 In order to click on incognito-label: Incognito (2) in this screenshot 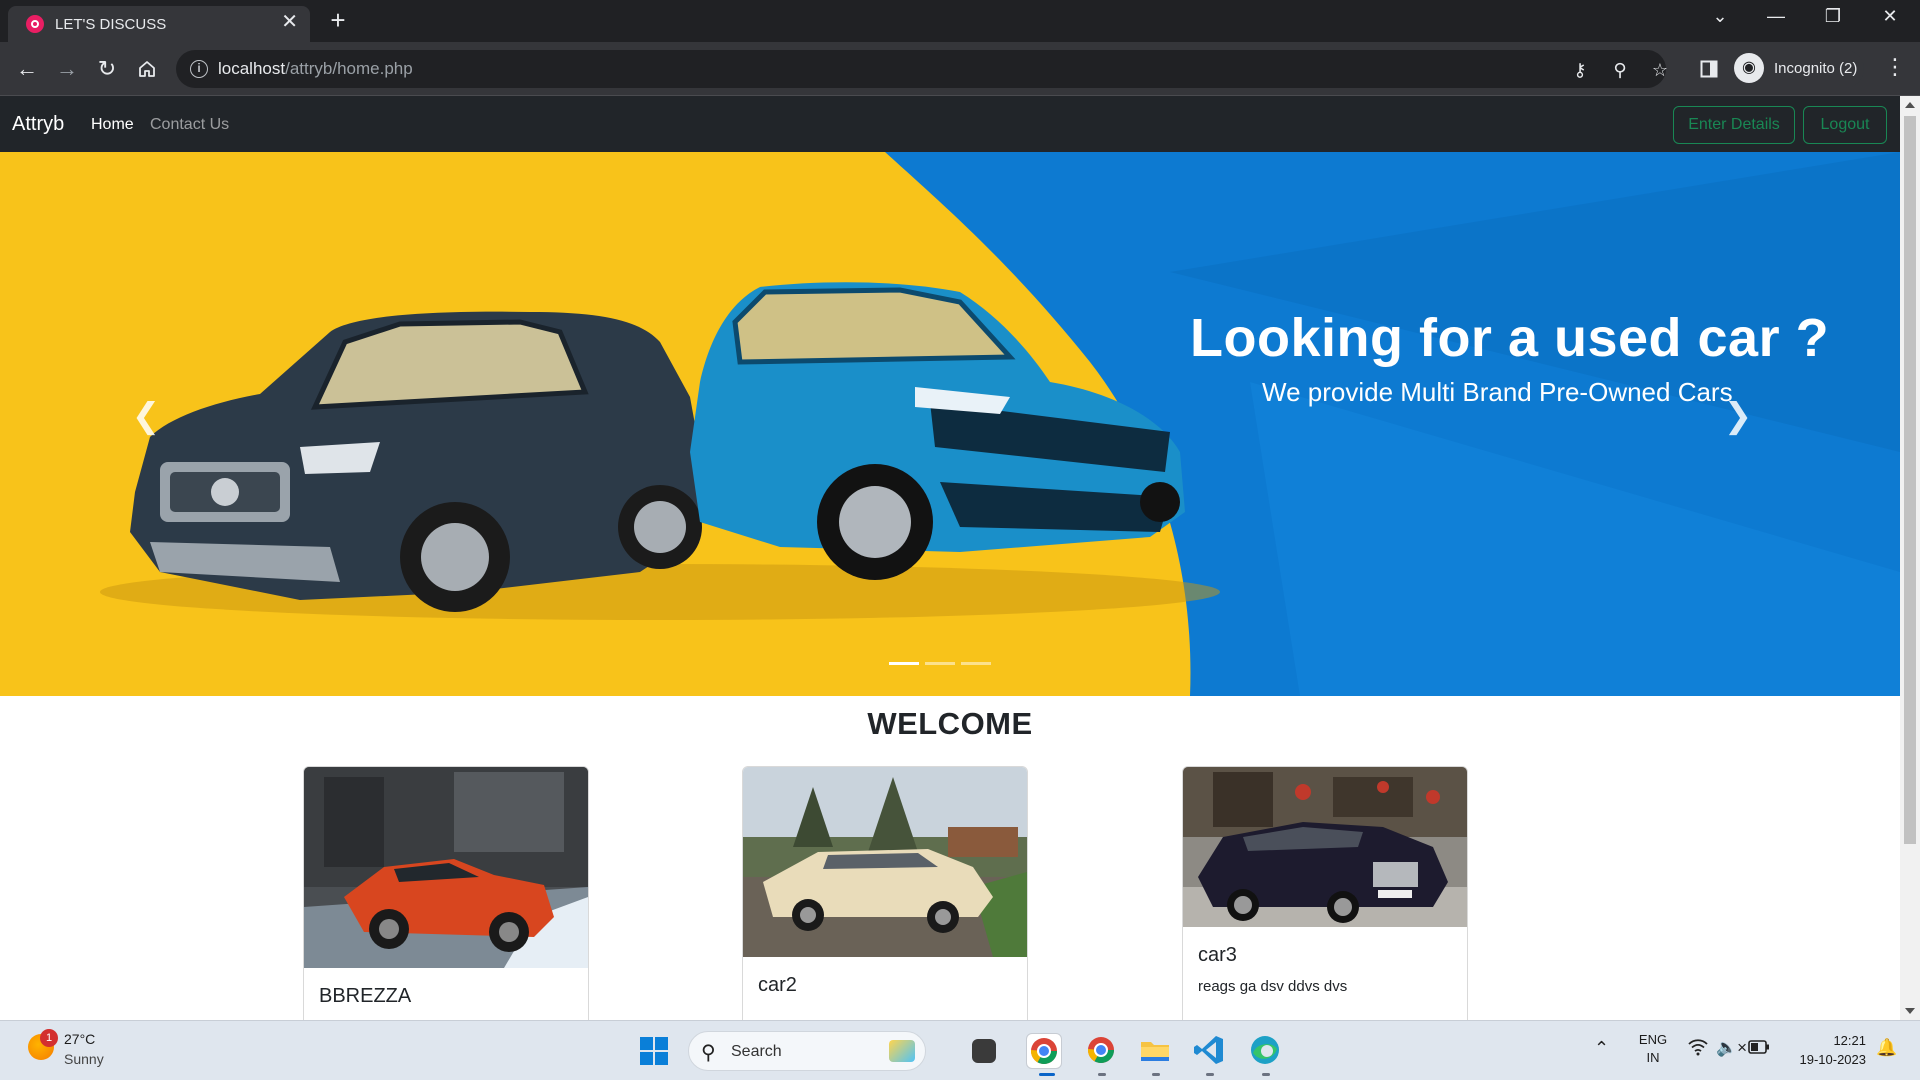, I will do `click(1816, 68)`.